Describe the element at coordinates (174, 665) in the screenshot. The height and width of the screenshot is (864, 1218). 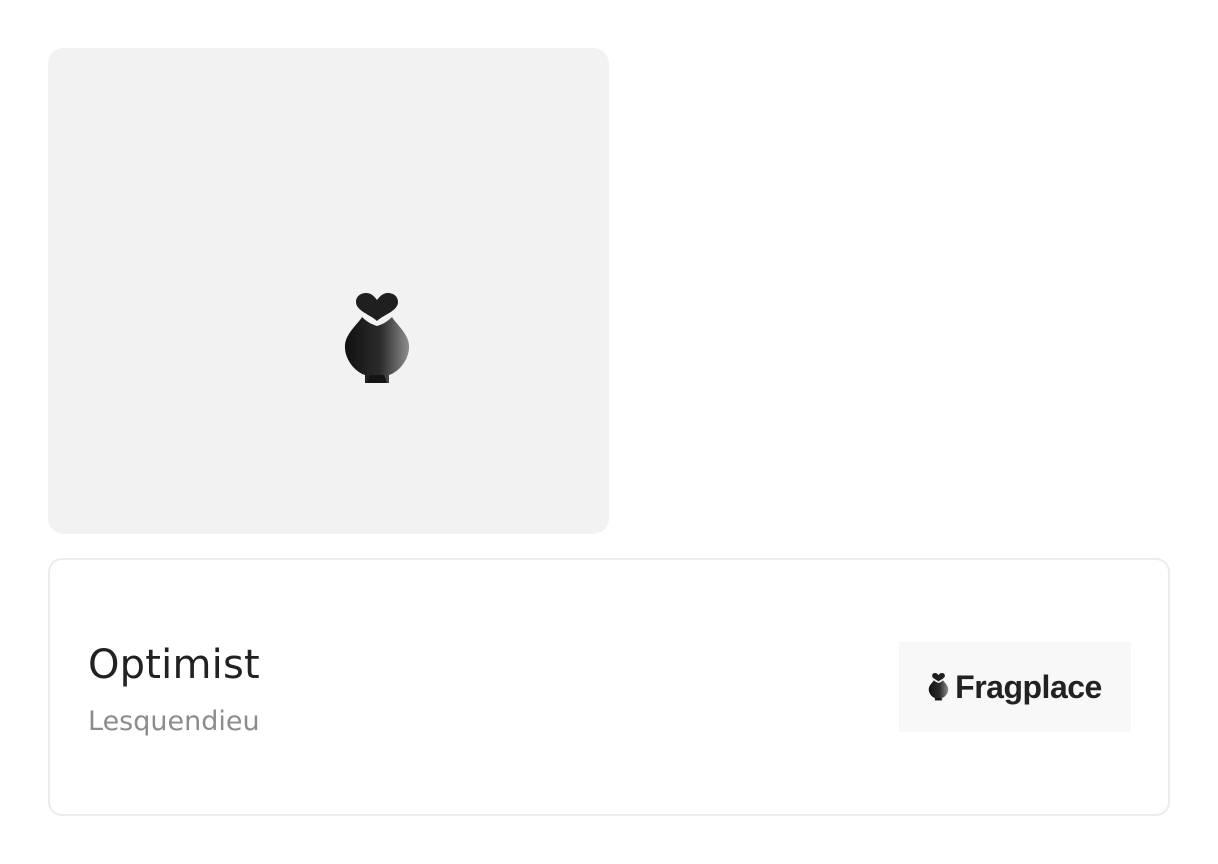
I see `product-name: Optimist` at that location.